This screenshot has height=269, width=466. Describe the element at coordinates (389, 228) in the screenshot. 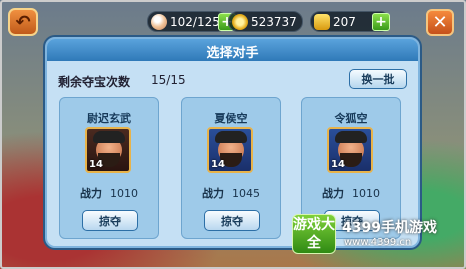

I see `watermark-text: 4399手机游戏` at that location.